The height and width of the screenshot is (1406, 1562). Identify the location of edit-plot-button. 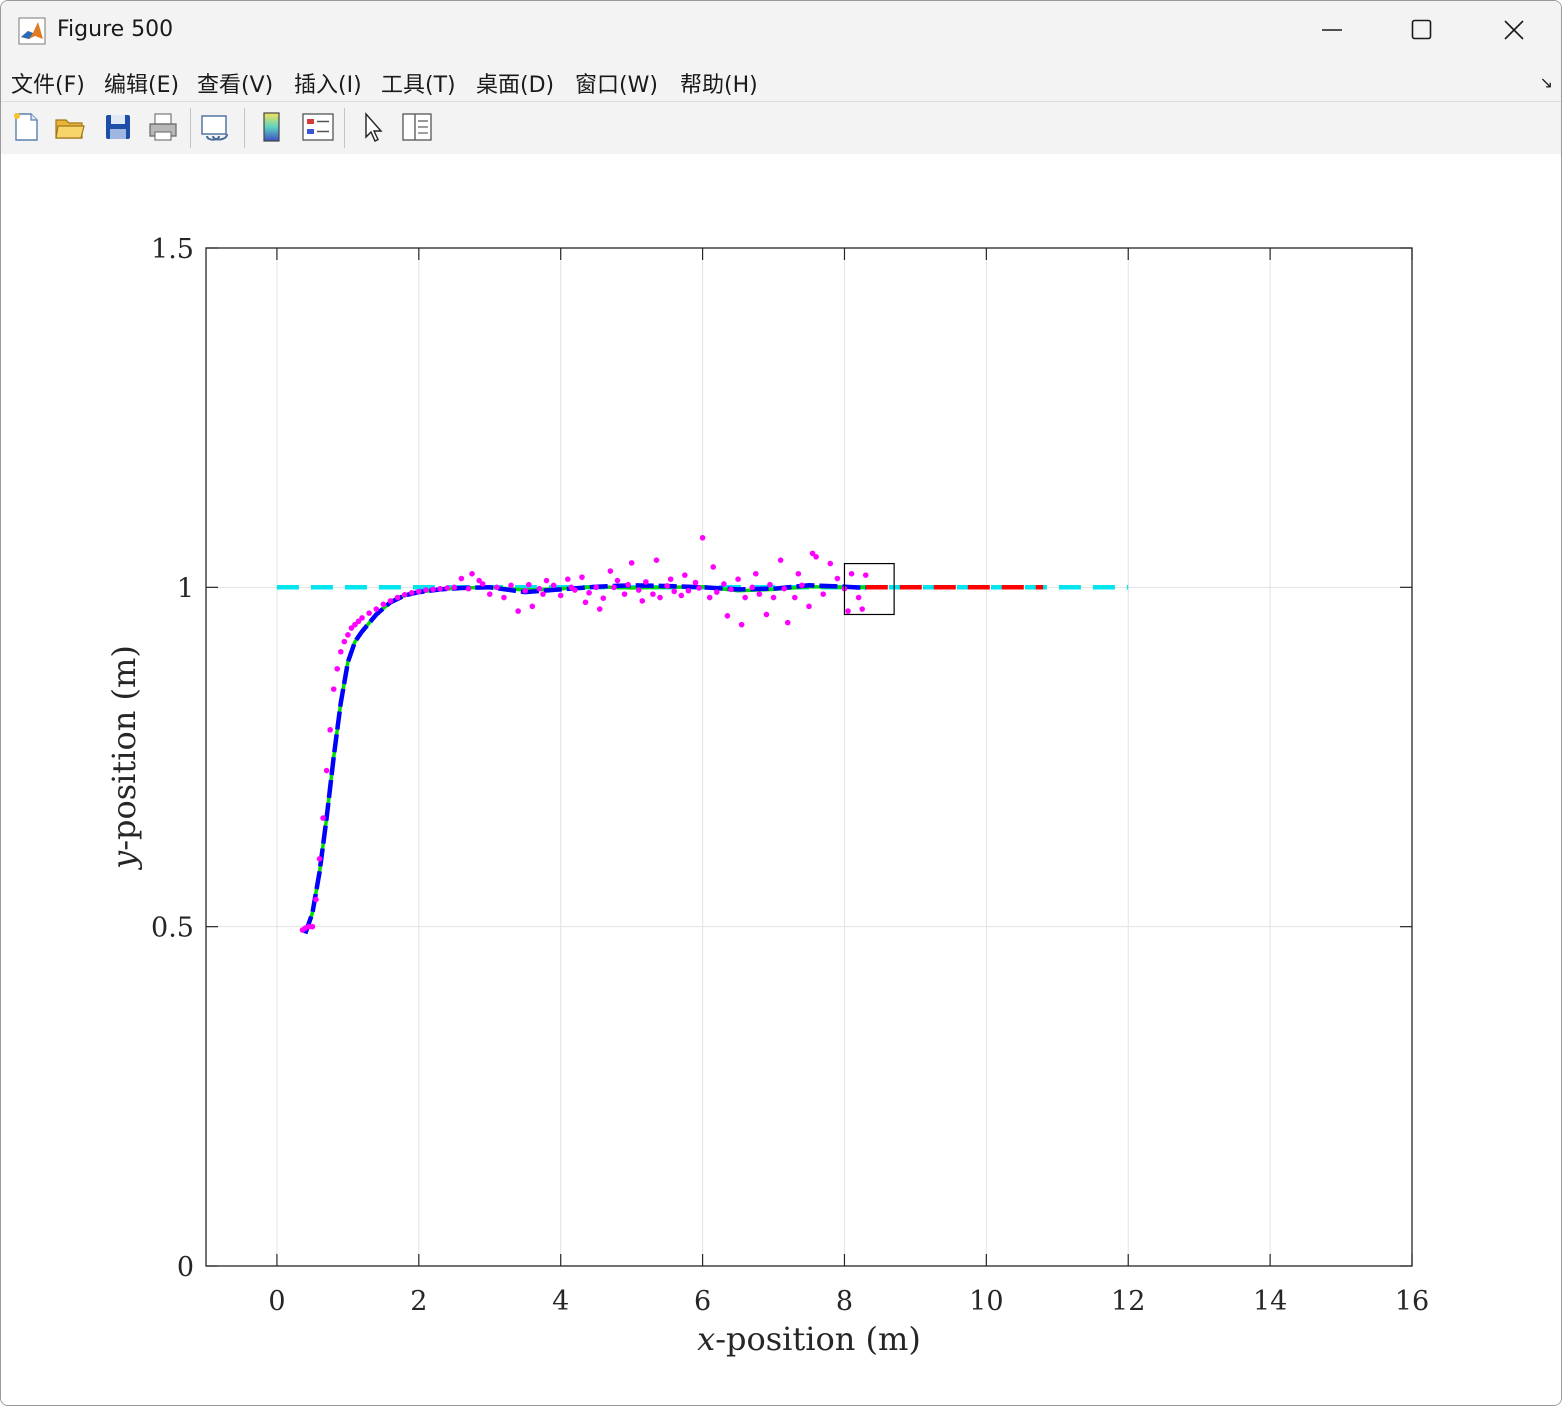
(373, 127).